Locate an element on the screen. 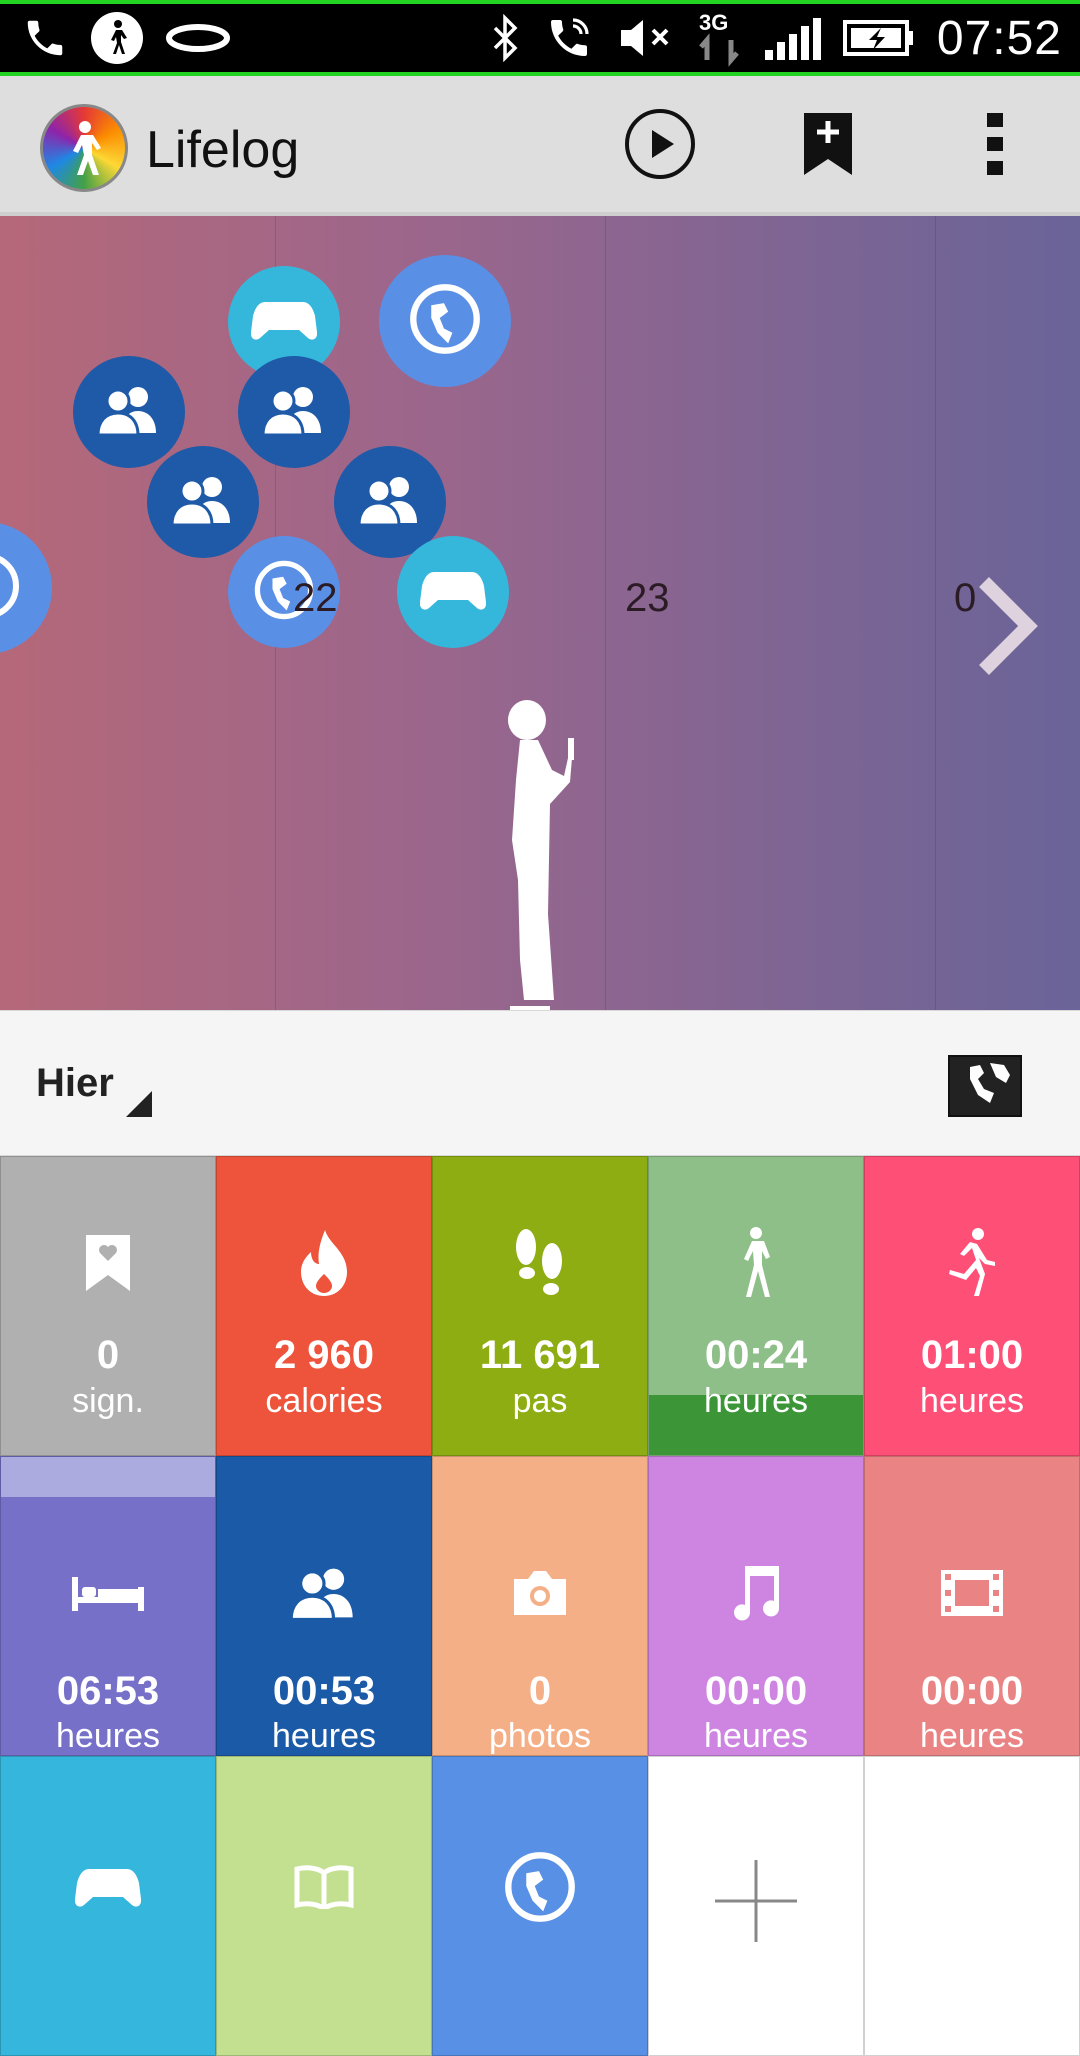 The width and height of the screenshot is (1080, 2056). bookmark-add-icon is located at coordinates (828, 146).